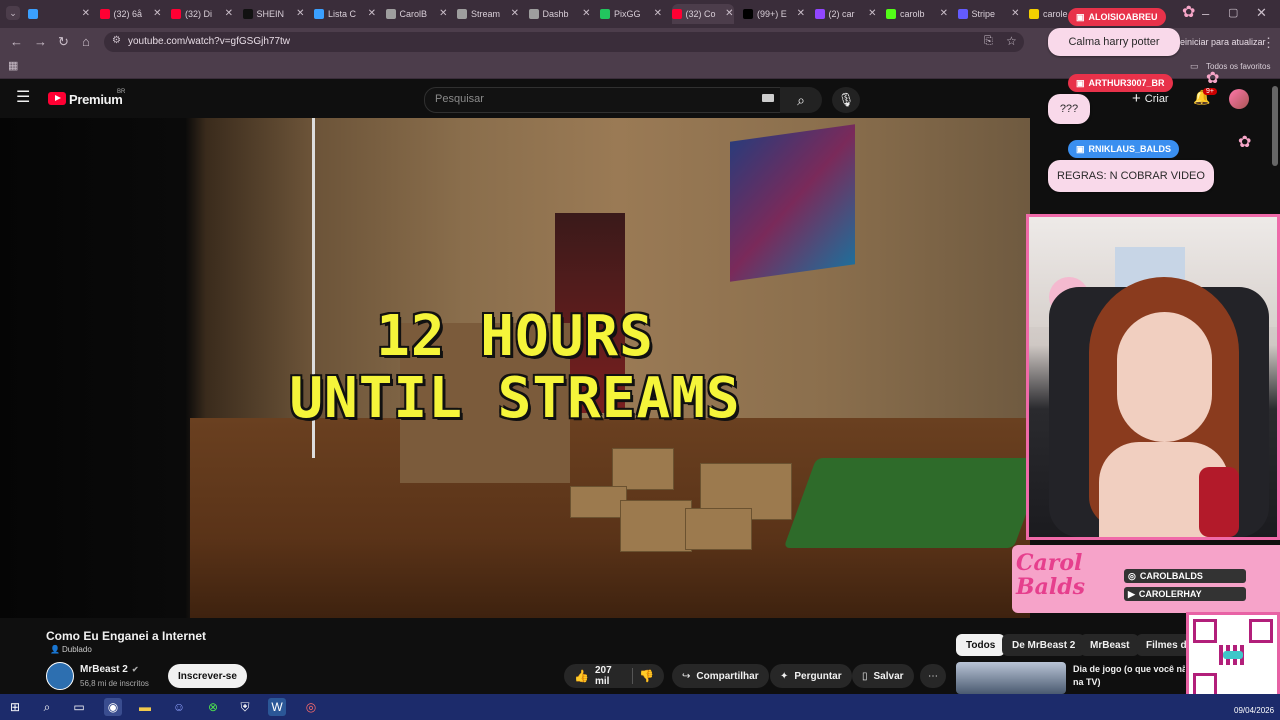  What do you see at coordinates (1261, 13) in the screenshot?
I see `close-window-icon: ✕` at bounding box center [1261, 13].